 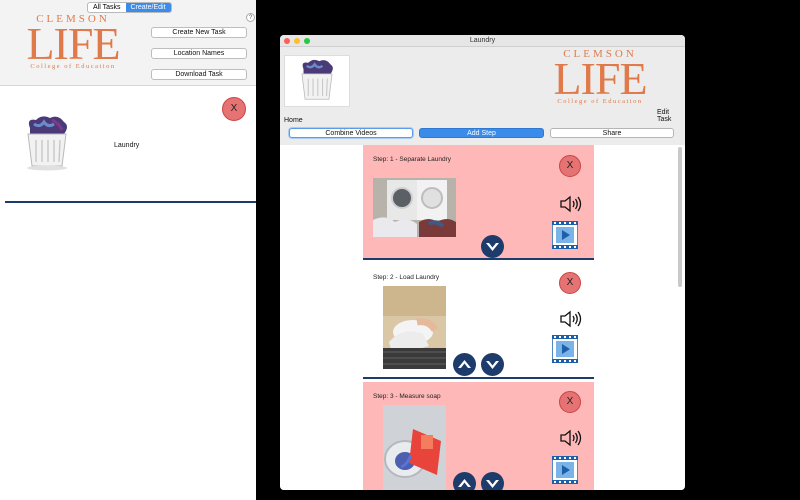 I want to click on tab-create-edit: Create/Edit, so click(x=148, y=7).